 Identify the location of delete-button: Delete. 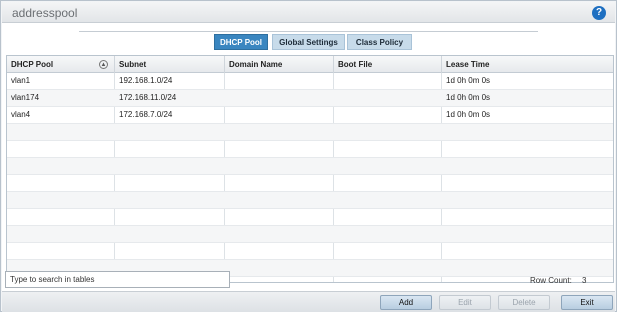
(524, 302).